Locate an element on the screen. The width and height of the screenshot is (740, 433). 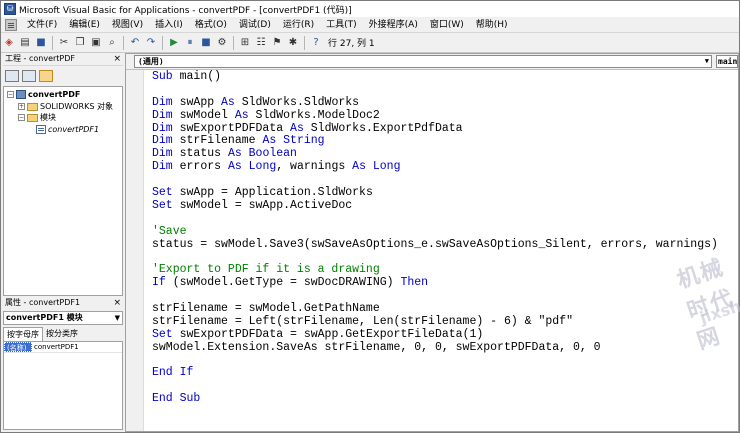
menu-insert: 插入(I) is located at coordinates (169, 25).